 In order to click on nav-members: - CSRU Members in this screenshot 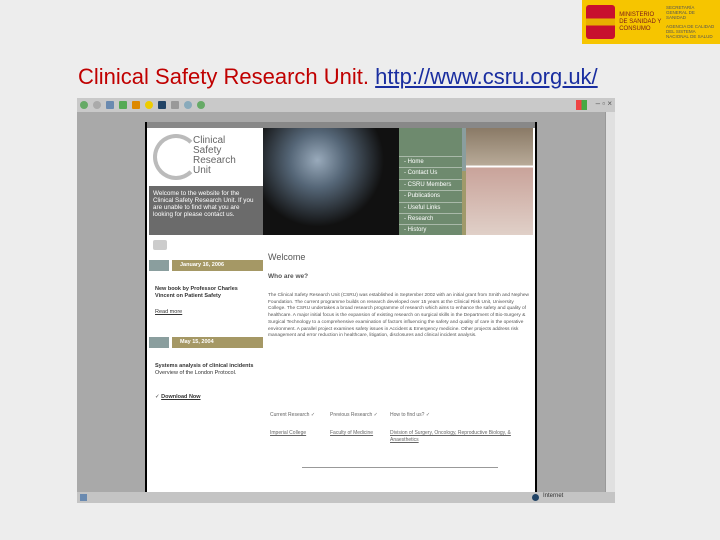, I will do `click(430, 184)`.